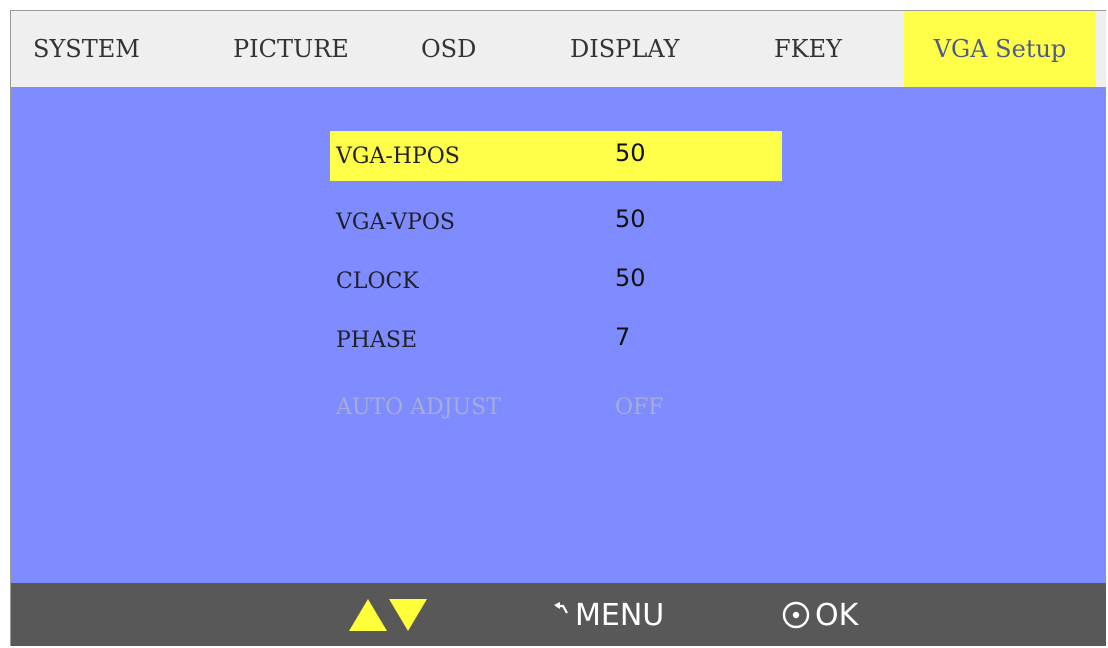 The width and height of the screenshot is (1108, 648). I want to click on ok-hint: OK, so click(819, 614).